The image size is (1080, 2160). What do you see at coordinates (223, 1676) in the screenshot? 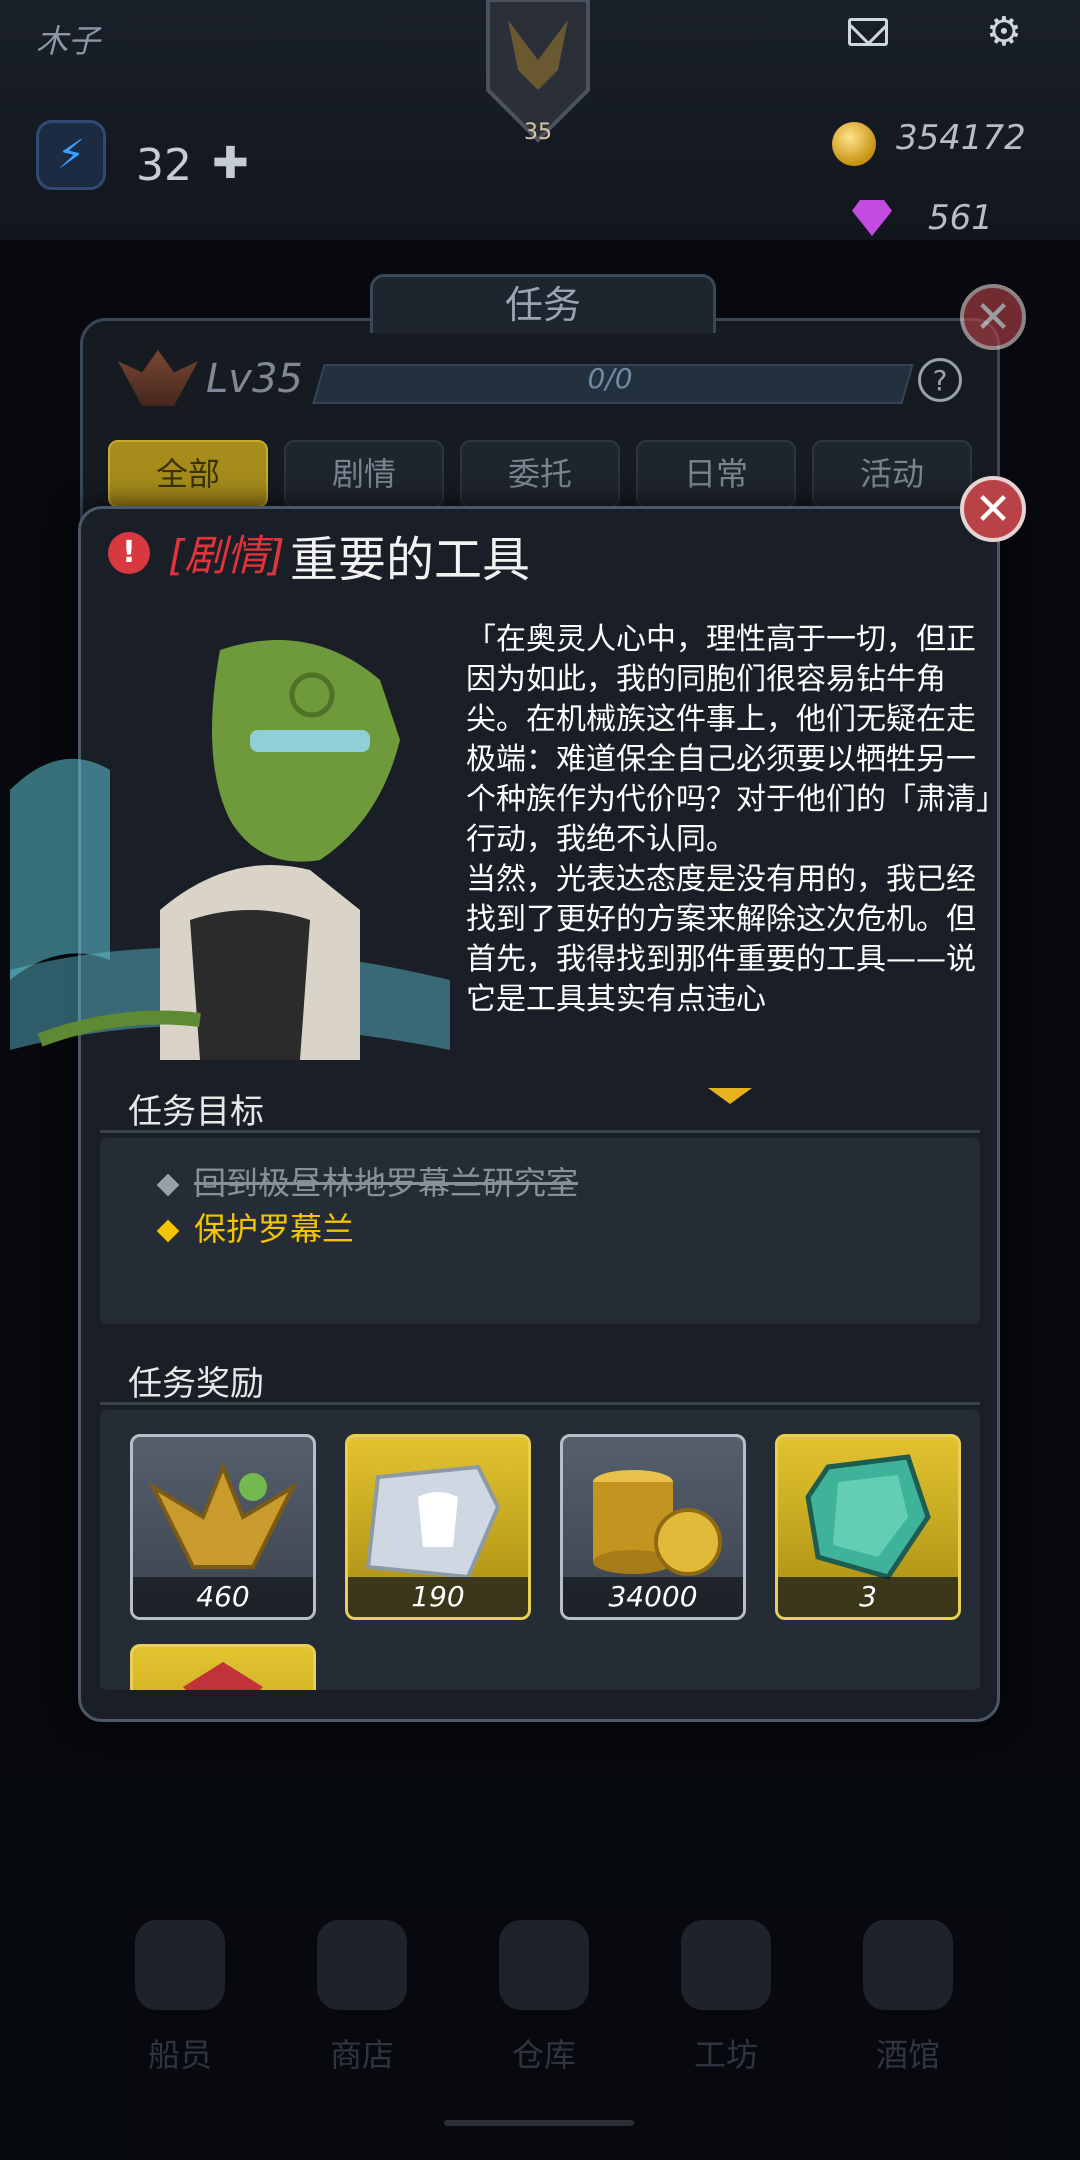
I see `red-item-icon` at bounding box center [223, 1676].